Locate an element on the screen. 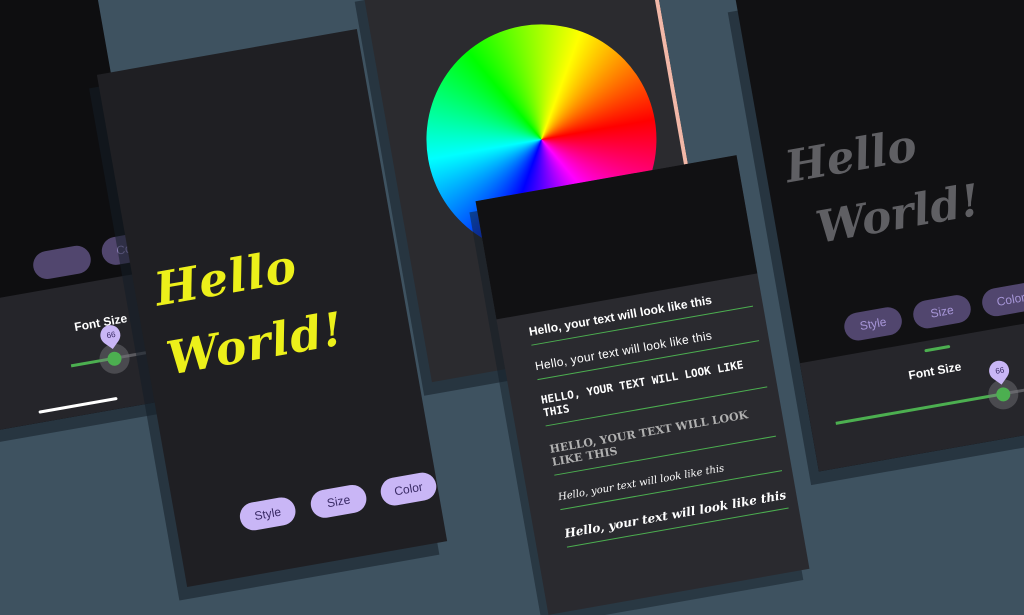  slider-thumb is located at coordinates (1003, 394).